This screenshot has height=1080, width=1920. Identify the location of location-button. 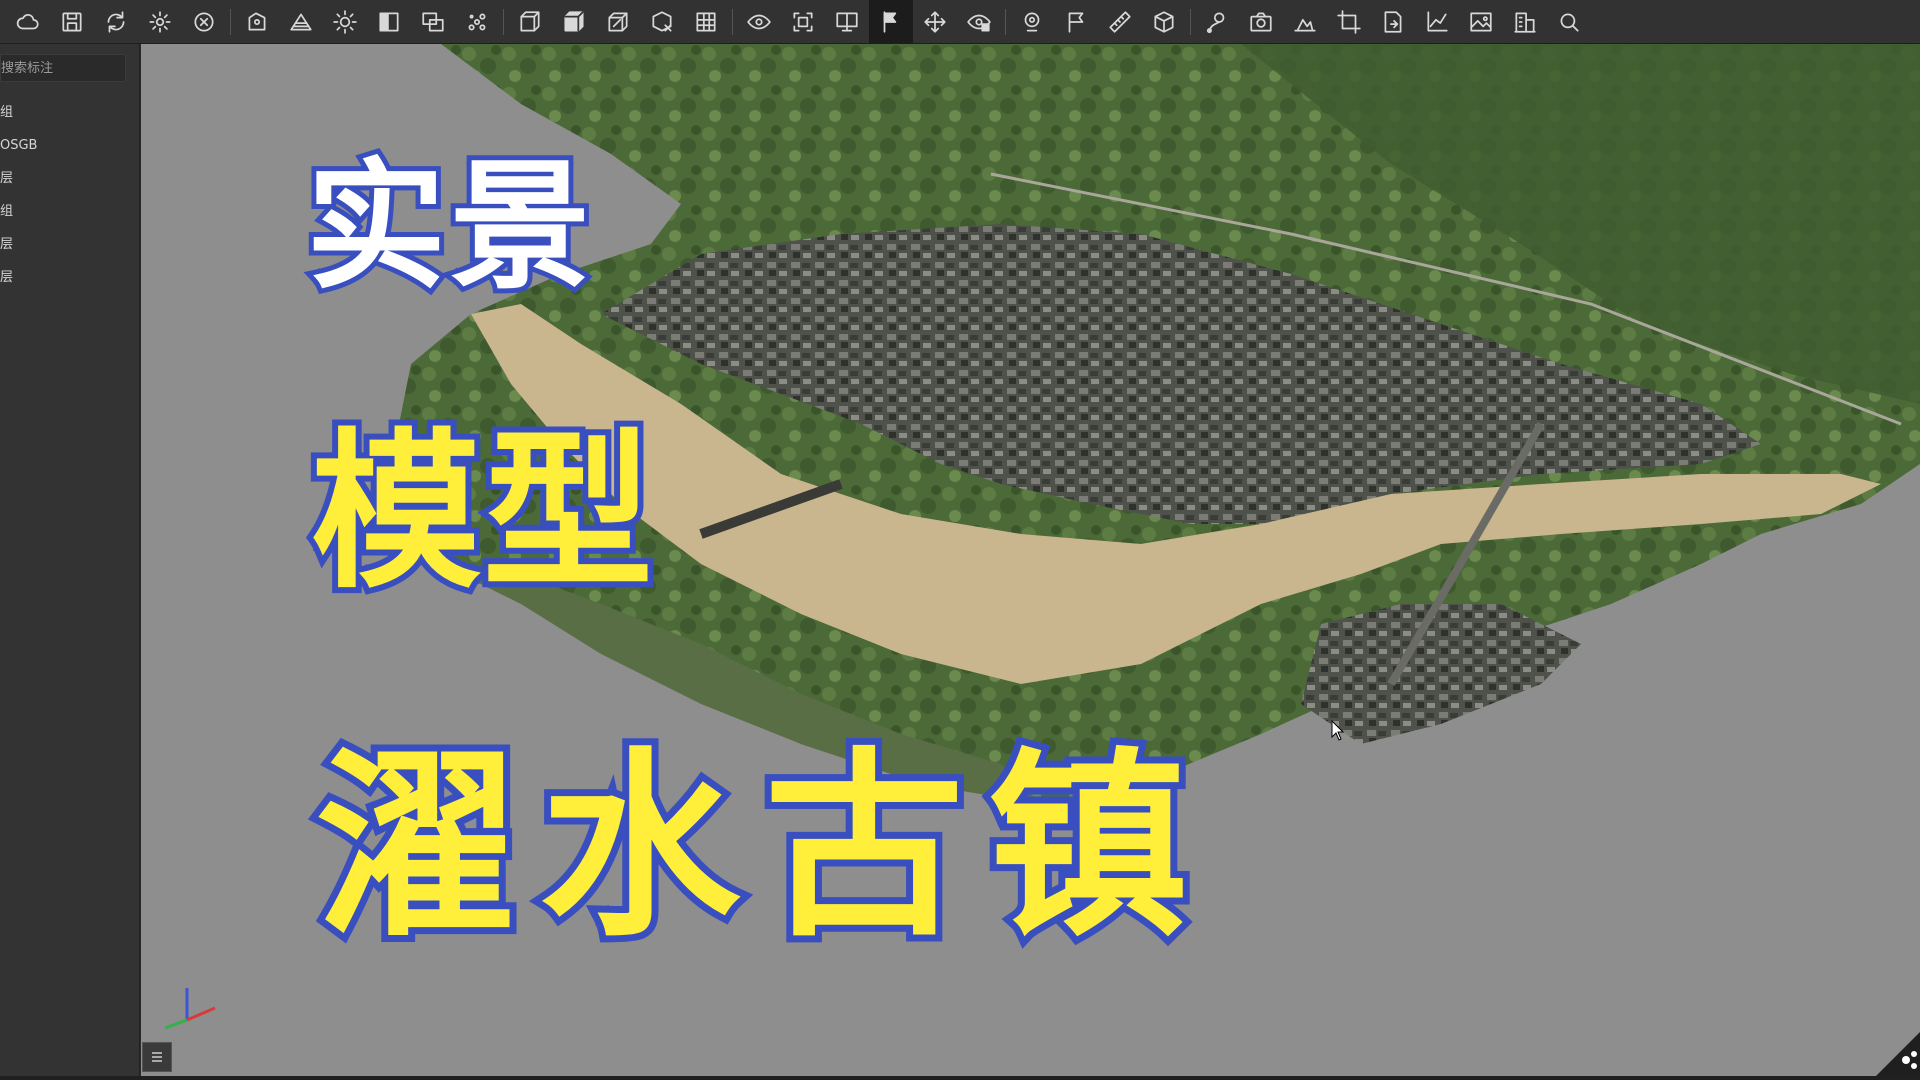
(1032, 22).